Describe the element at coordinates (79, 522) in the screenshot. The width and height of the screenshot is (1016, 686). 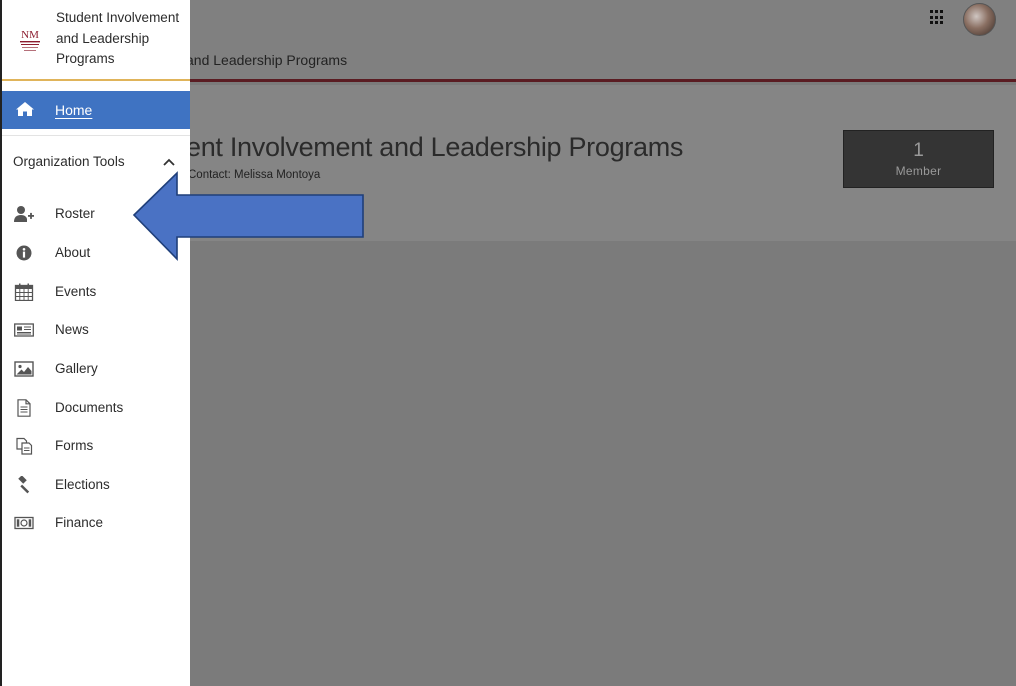
I see `sidebar-item-label: Finance` at that location.